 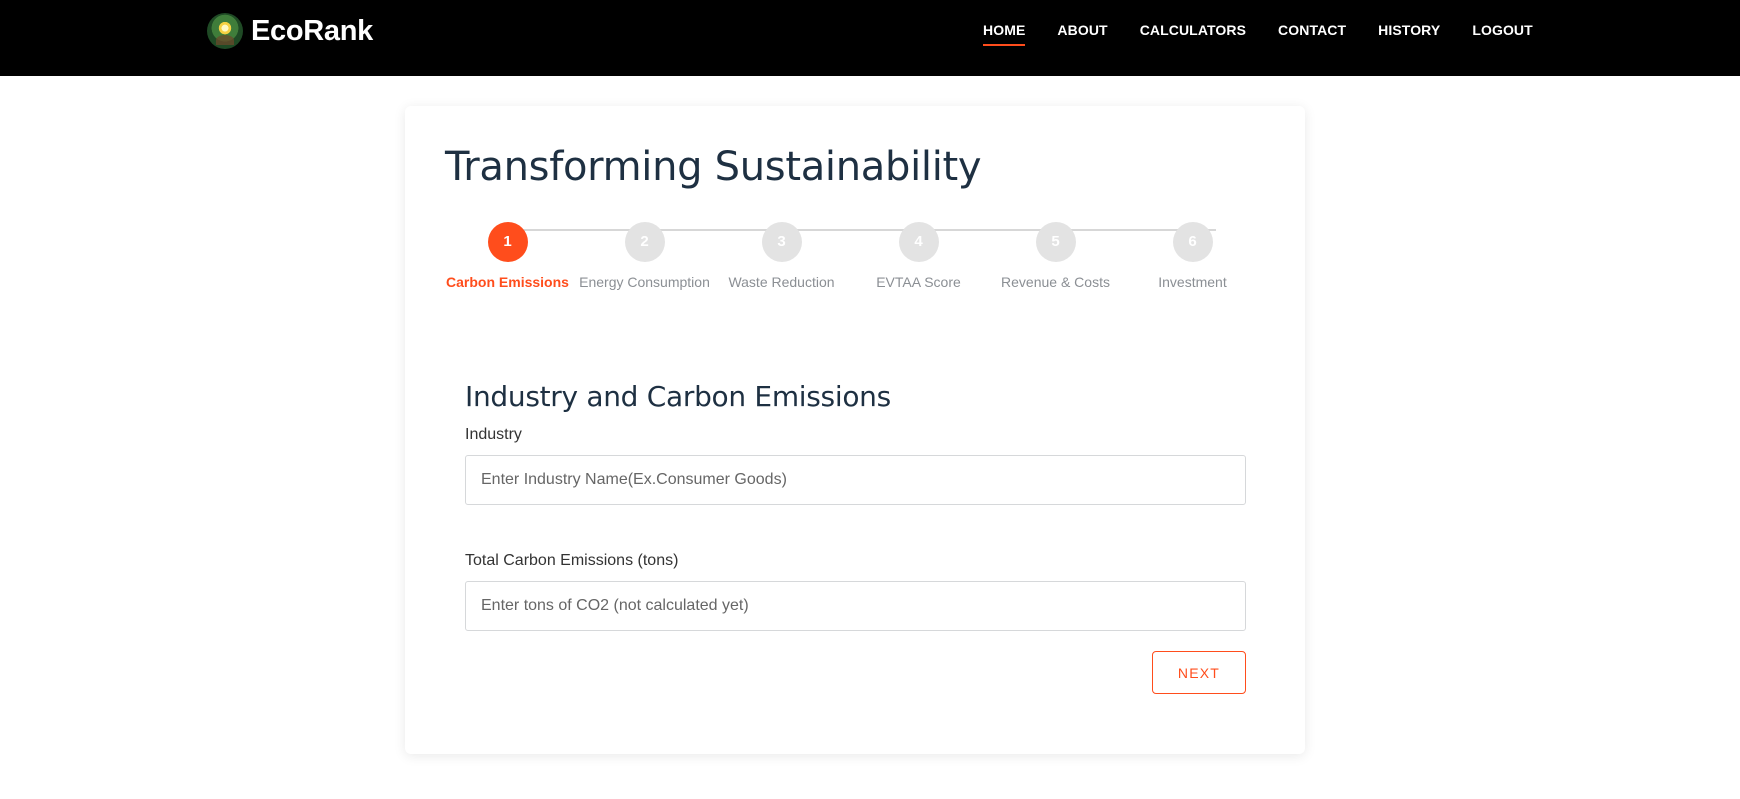 I want to click on step-waste-reduction: 3 Waste Reduction, so click(x=781, y=256).